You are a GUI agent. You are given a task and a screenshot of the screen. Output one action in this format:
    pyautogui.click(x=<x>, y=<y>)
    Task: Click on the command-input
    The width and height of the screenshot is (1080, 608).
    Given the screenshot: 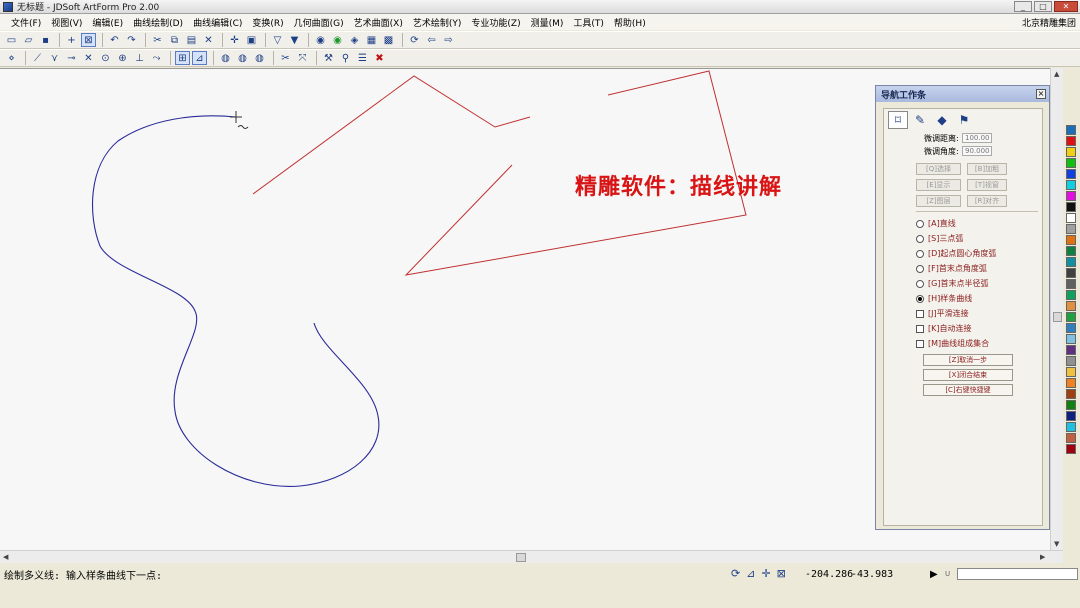 What is the action you would take?
    pyautogui.click(x=1017, y=574)
    